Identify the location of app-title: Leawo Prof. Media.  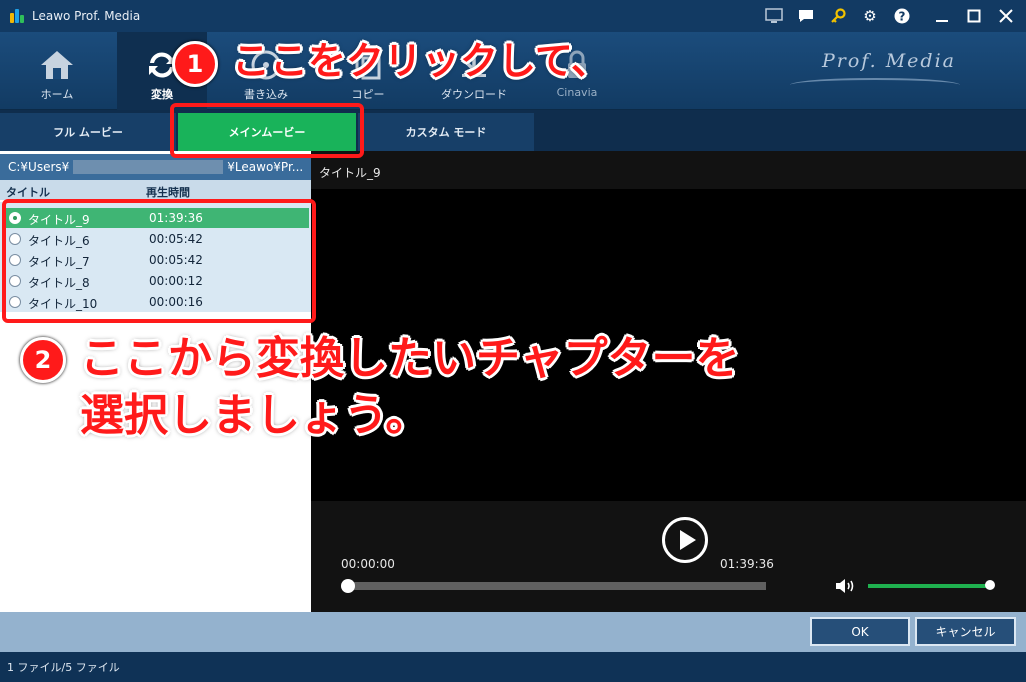
(86, 16).